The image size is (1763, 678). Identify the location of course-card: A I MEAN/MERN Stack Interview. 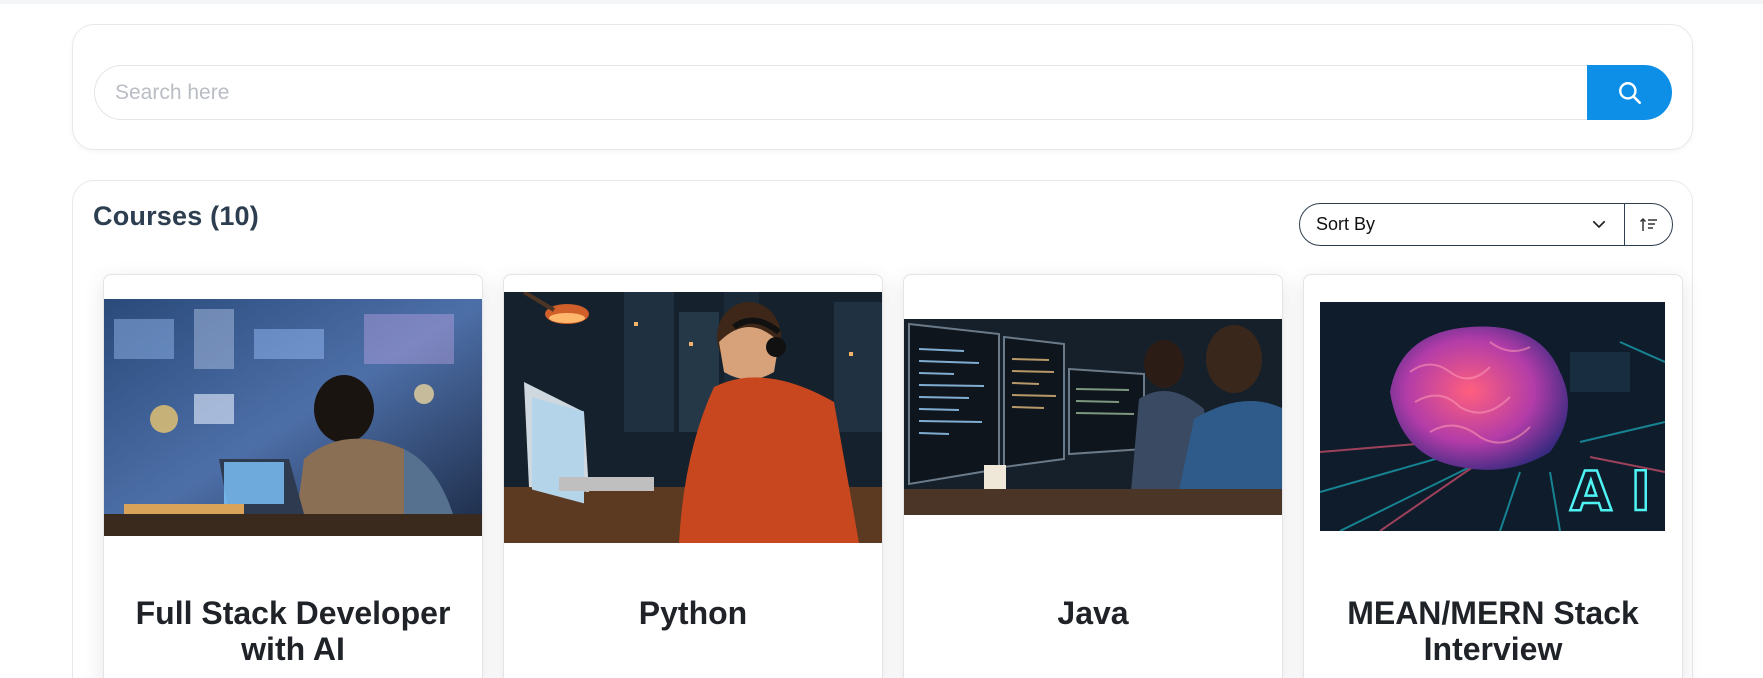
(1493, 476).